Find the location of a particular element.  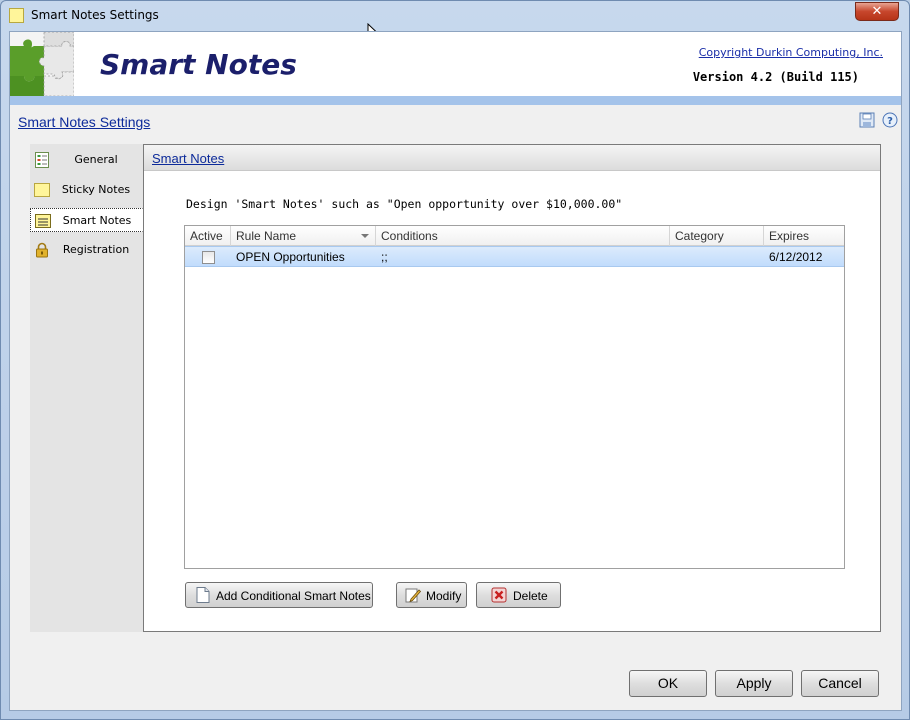

button-label: Delete is located at coordinates (530, 596).